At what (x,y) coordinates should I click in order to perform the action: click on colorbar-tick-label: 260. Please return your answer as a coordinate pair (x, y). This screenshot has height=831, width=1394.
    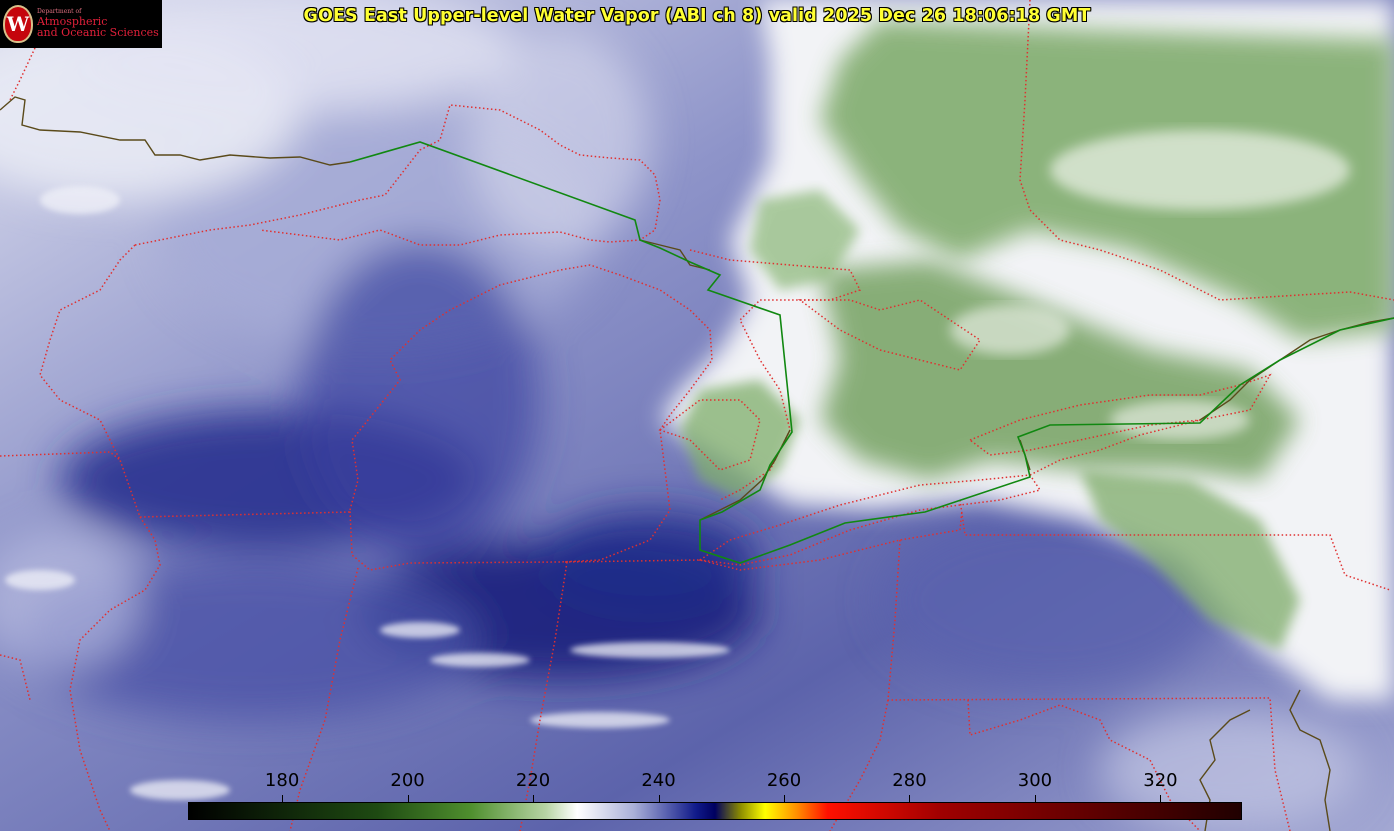
    Looking at the image, I should click on (784, 780).